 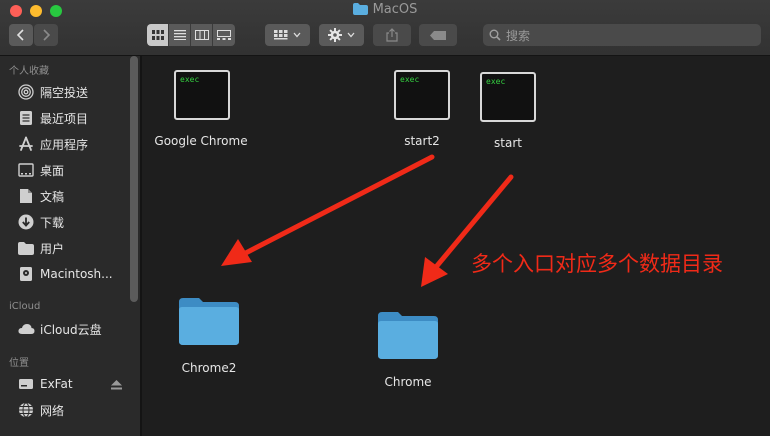 What do you see at coordinates (334, 207) in the screenshot?
I see `arrow-to-chrome2` at bounding box center [334, 207].